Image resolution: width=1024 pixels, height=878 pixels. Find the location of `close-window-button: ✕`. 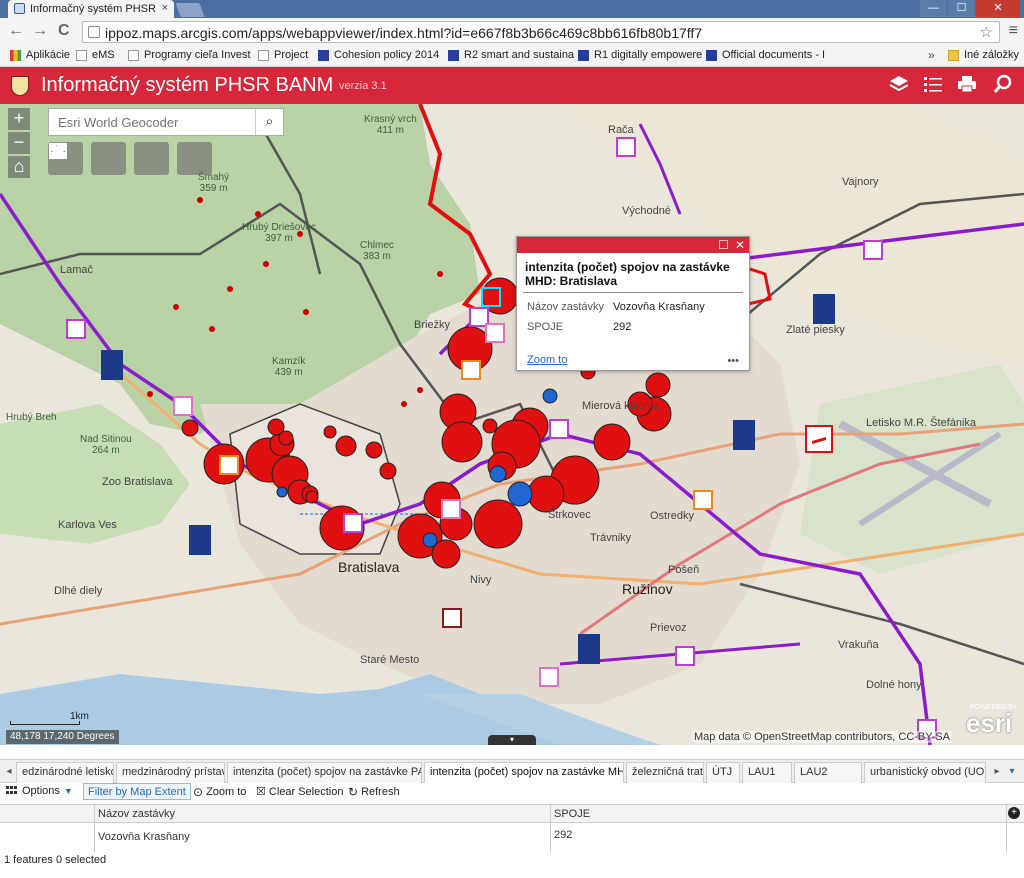

close-window-button: ✕ is located at coordinates (998, 8).